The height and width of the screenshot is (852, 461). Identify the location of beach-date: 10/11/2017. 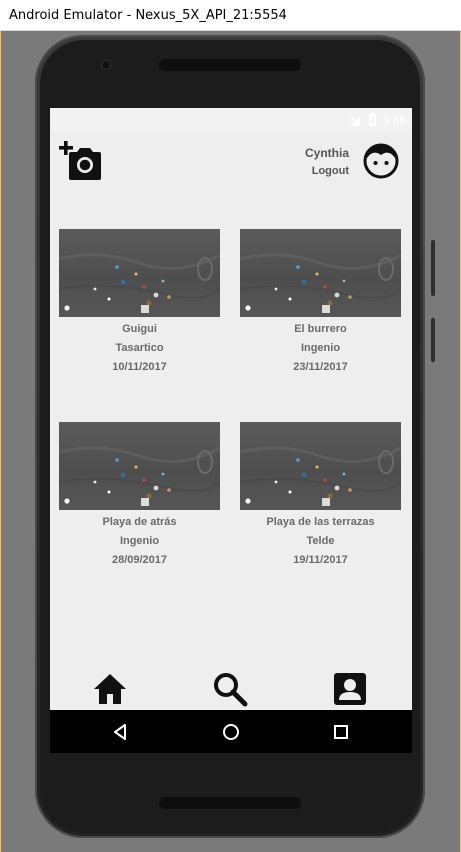
(139, 367).